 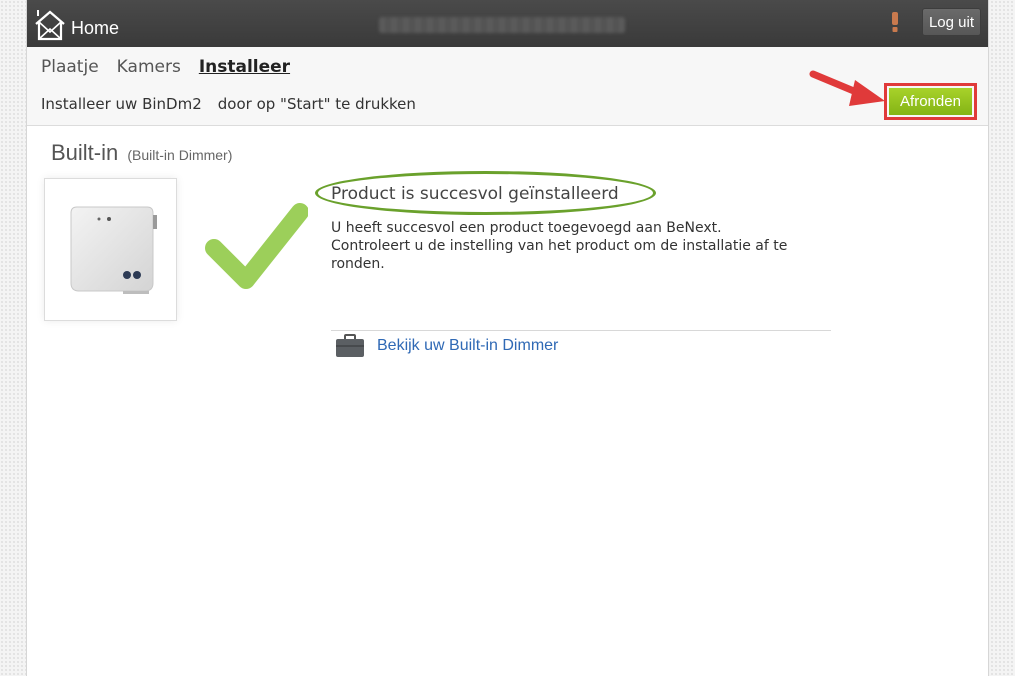 I want to click on tab-bar: Plaatje Kamers Installeer, so click(x=165, y=67).